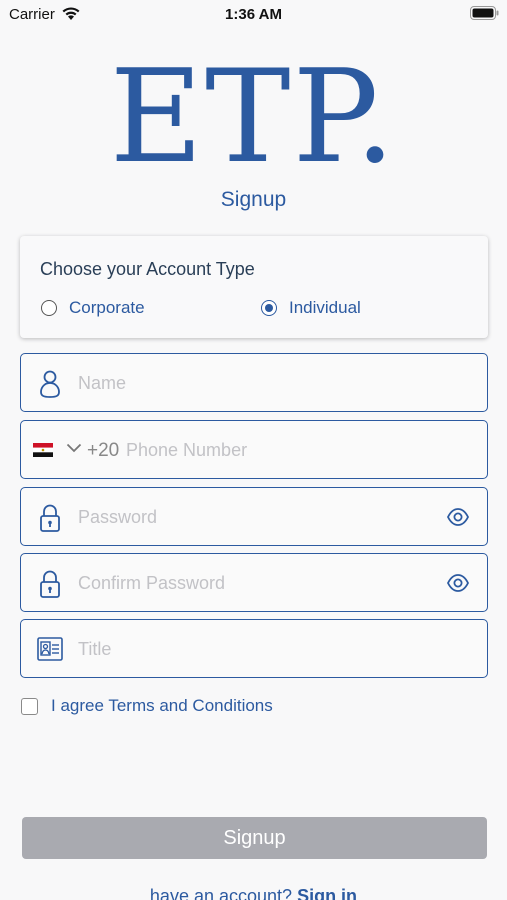  I want to click on name-input, so click(273, 383).